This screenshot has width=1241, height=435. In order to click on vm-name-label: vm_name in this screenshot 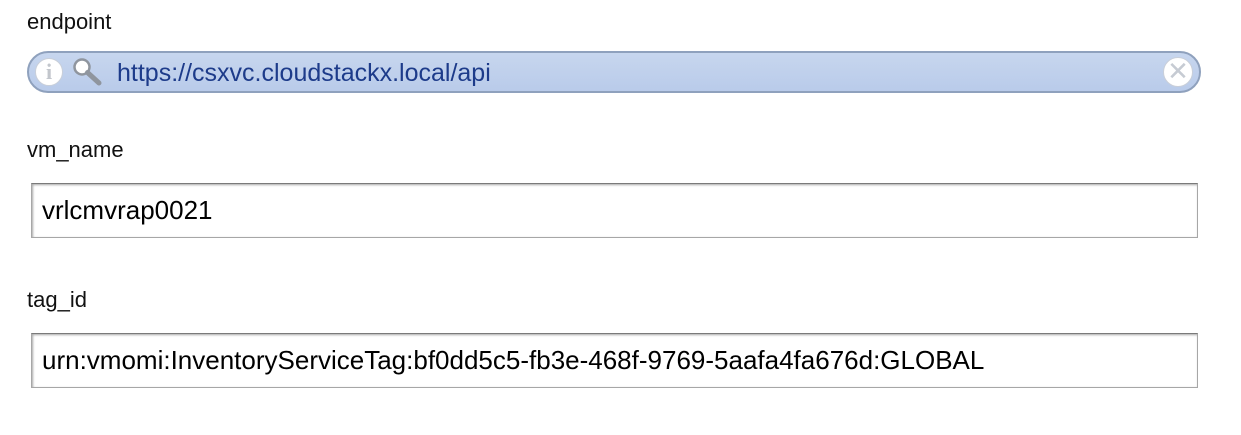, I will do `click(75, 149)`.